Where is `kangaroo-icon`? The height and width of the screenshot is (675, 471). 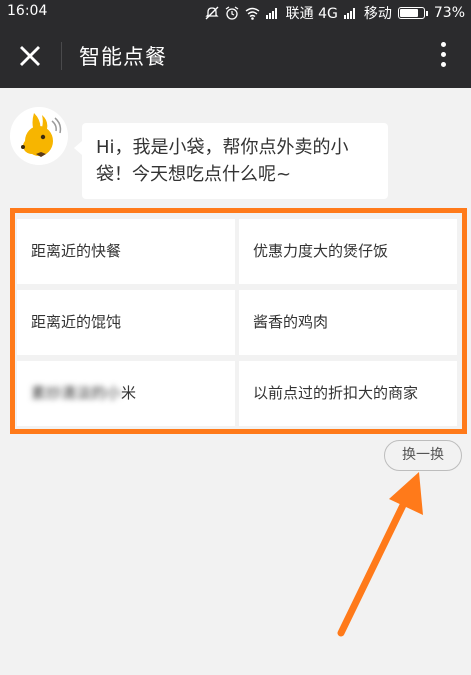
kangaroo-icon is located at coordinates (39, 136).